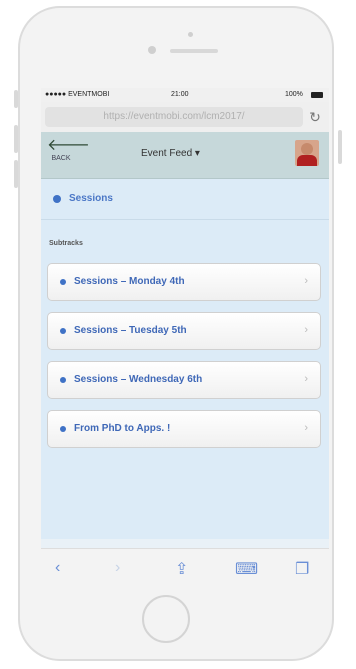 This screenshot has width=356, height=669. I want to click on battery-icon, so click(317, 95).